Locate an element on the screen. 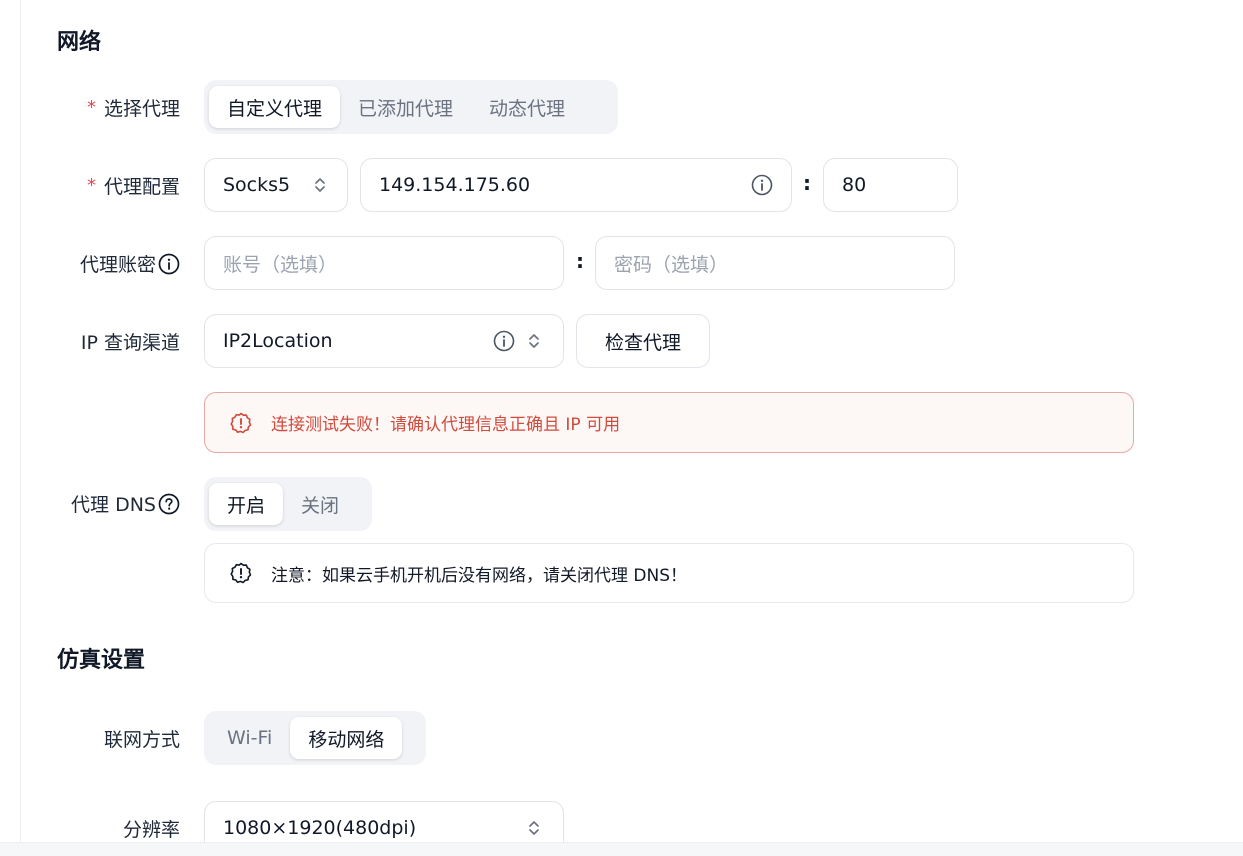 The width and height of the screenshot is (1243, 856). proxy-dns-label-text: 代理 DNS is located at coordinates (113, 505).